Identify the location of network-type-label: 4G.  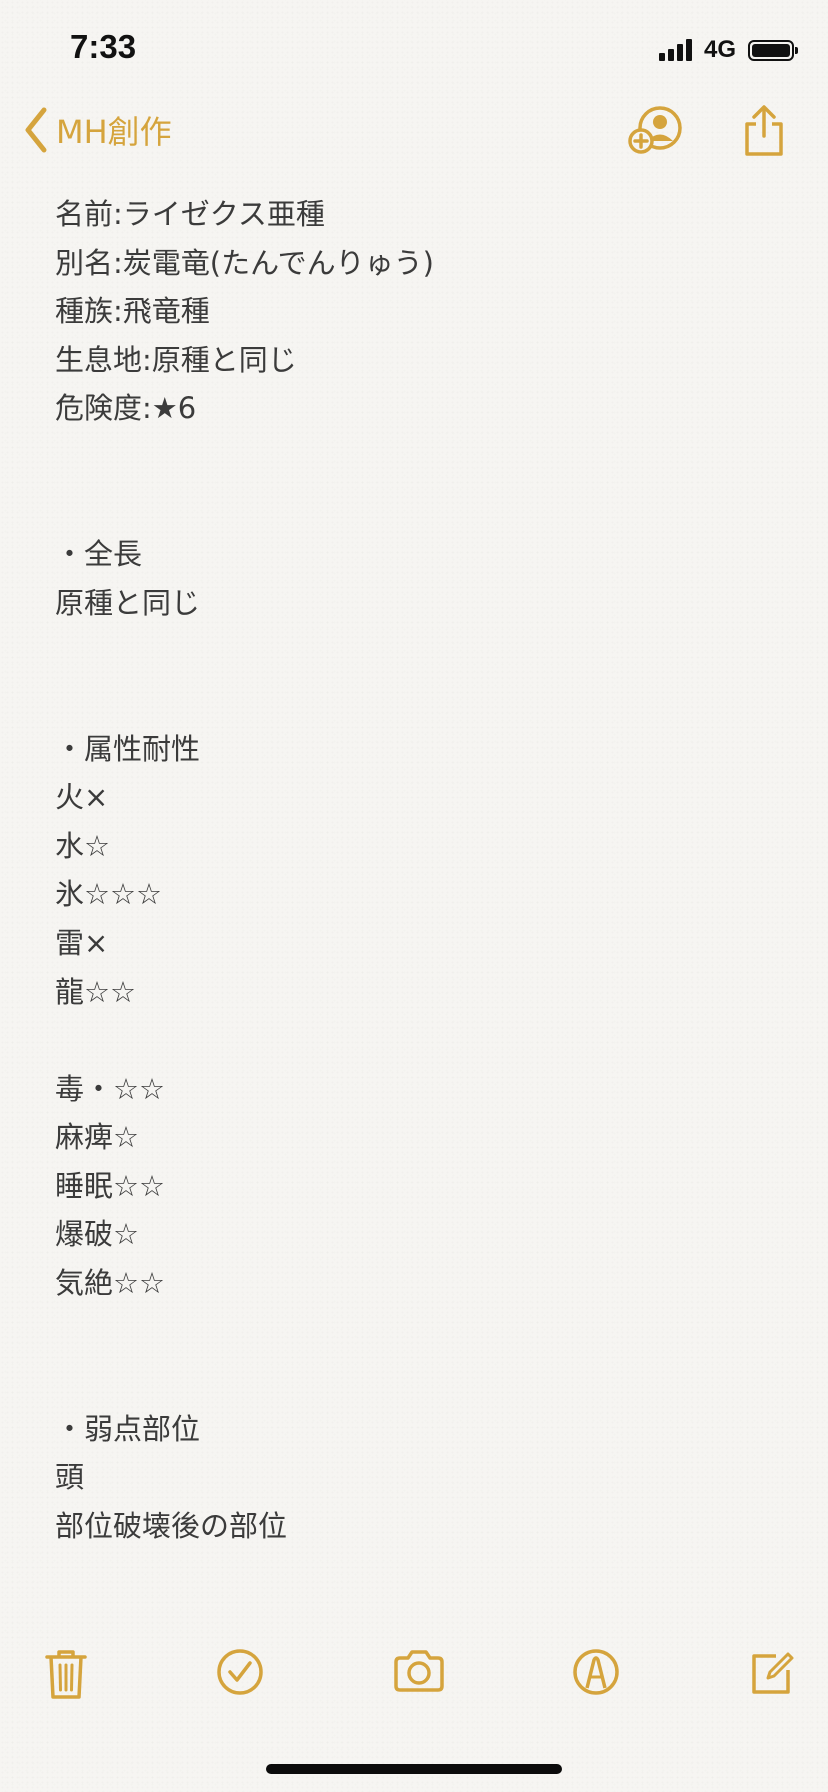
(719, 49).